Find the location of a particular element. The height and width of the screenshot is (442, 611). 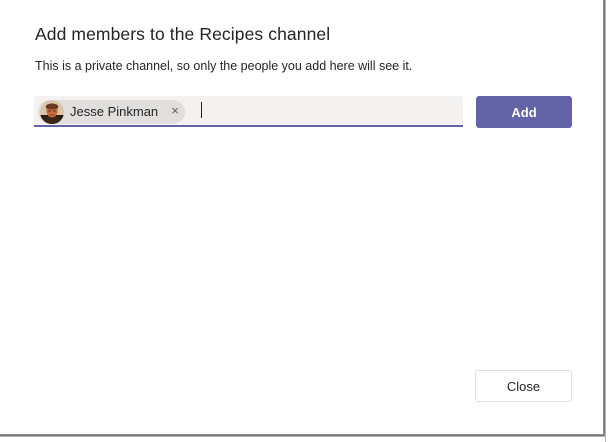

people-picker-field: Jesse Pinkman × is located at coordinates (248, 111).